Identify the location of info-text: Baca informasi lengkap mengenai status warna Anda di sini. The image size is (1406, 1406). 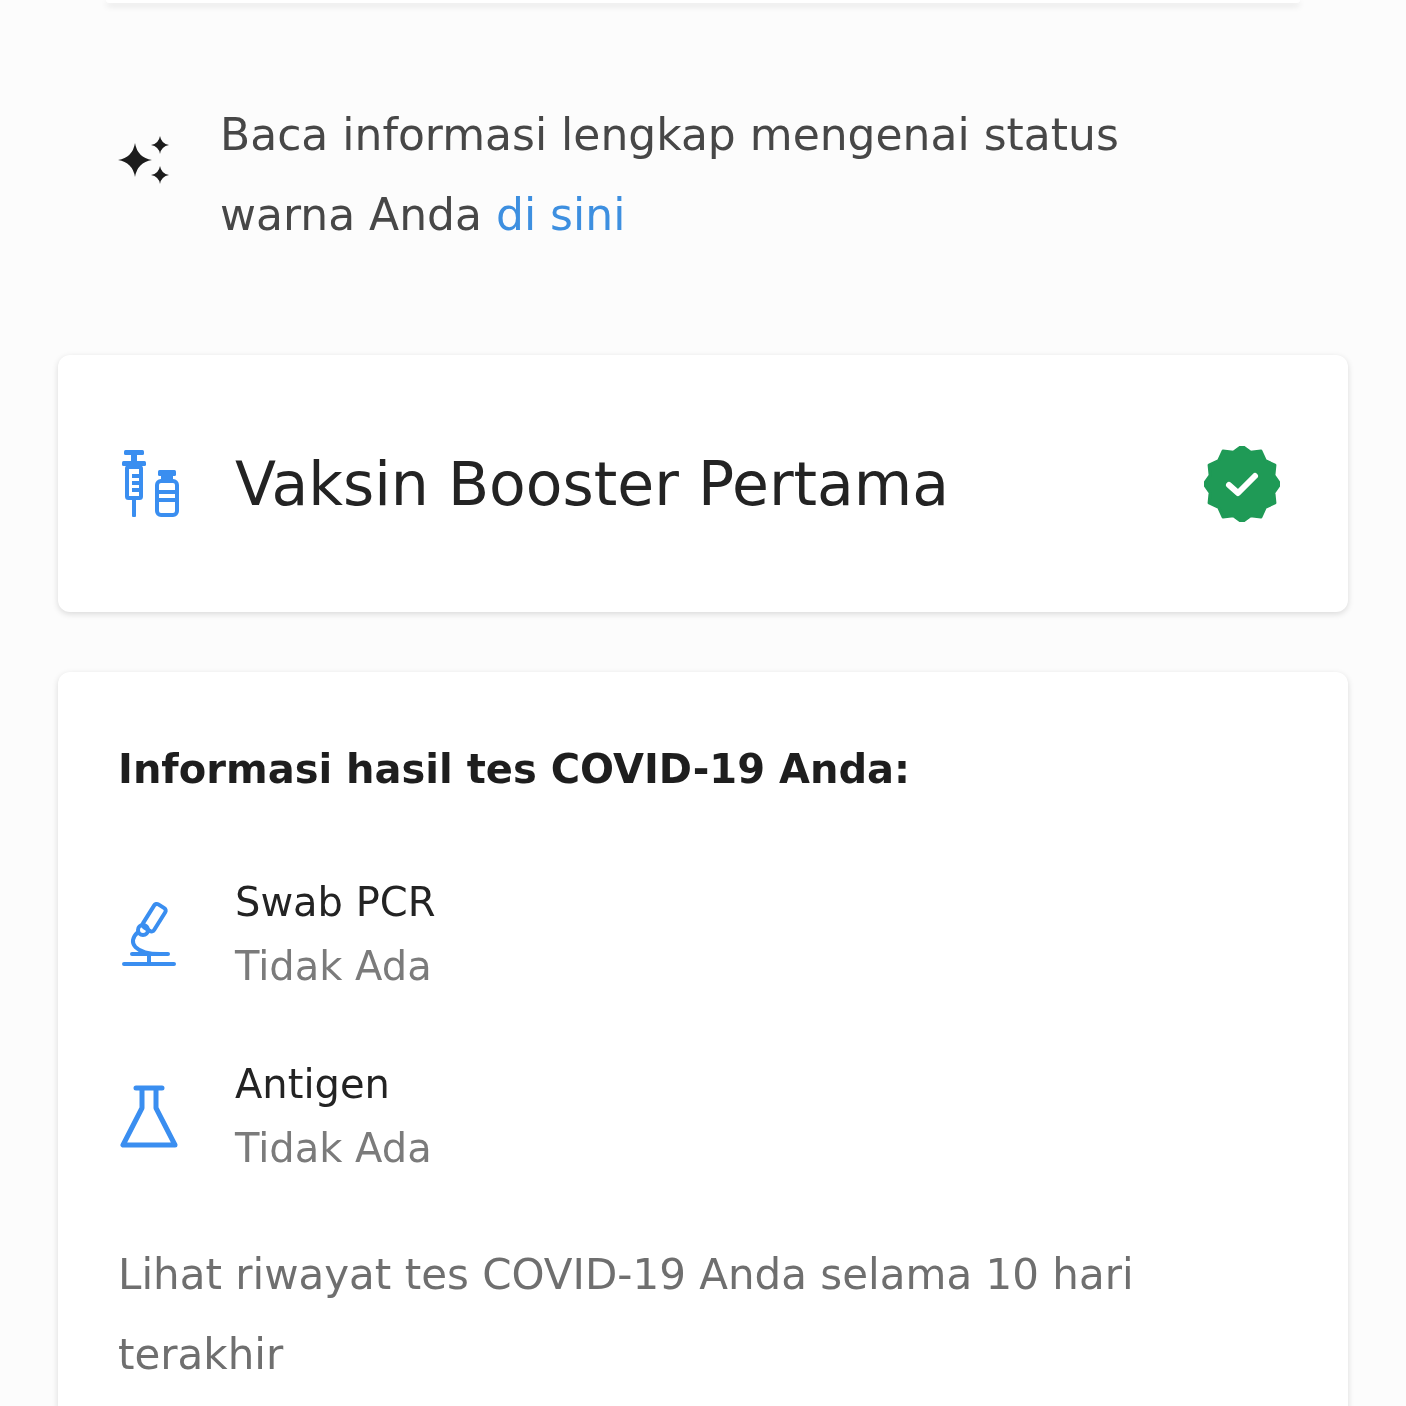
(670, 175).